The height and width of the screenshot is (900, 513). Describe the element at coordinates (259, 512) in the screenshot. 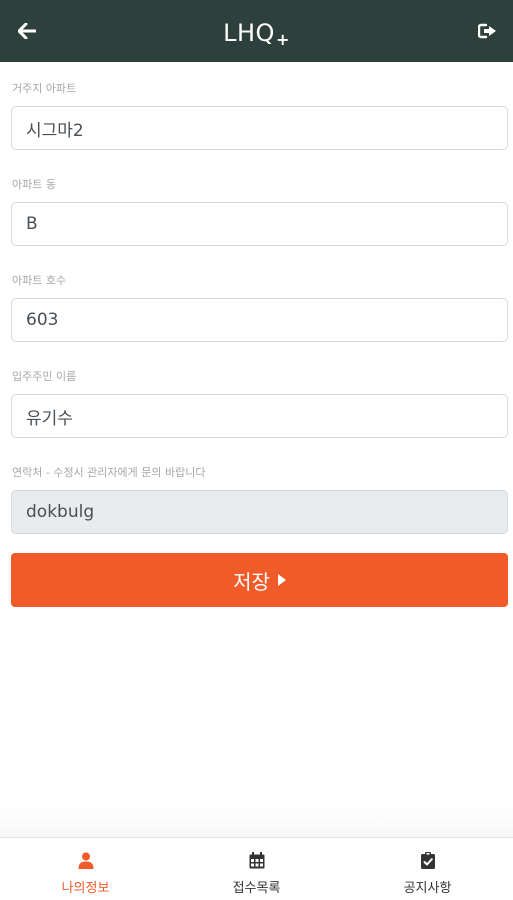

I see `contact-input: dokbulg` at that location.